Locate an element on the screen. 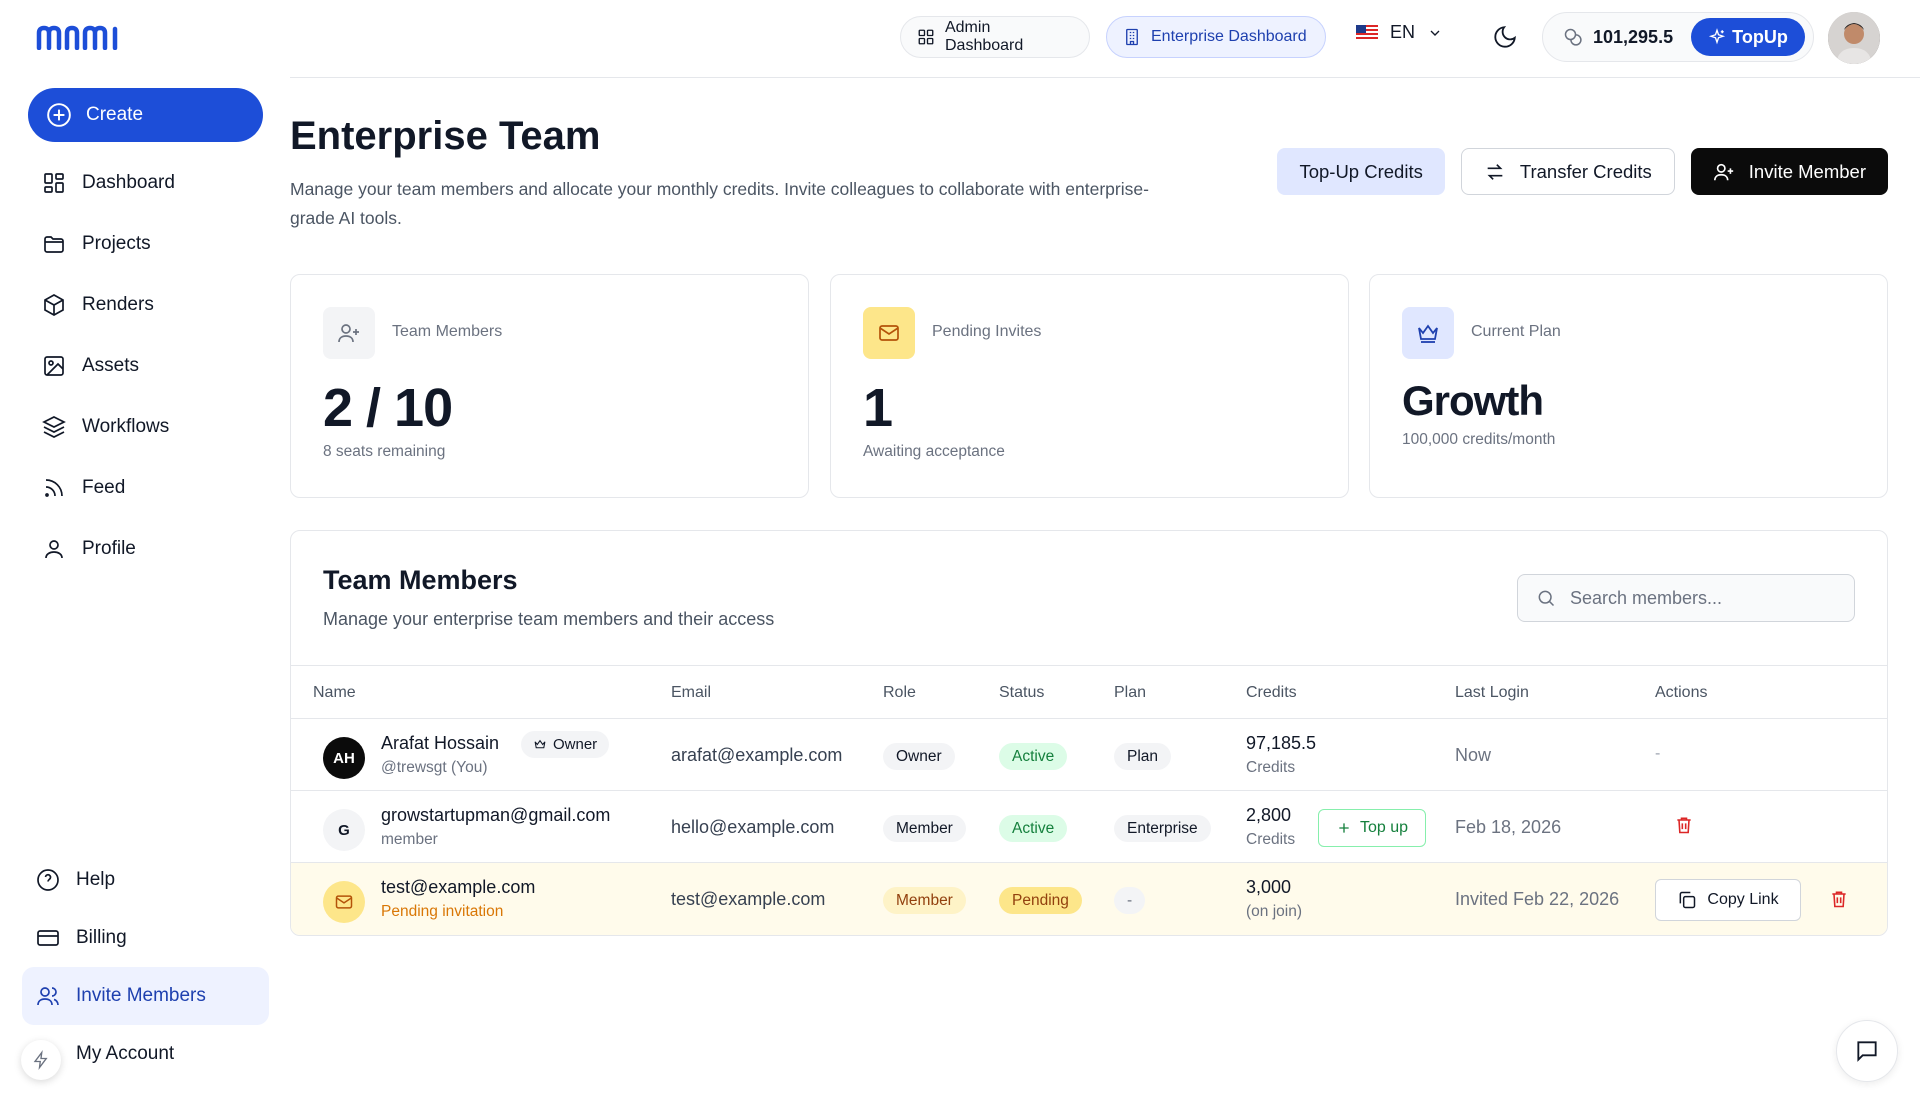 This screenshot has height=1102, width=1920. member-credits-unit: Credits is located at coordinates (1271, 839).